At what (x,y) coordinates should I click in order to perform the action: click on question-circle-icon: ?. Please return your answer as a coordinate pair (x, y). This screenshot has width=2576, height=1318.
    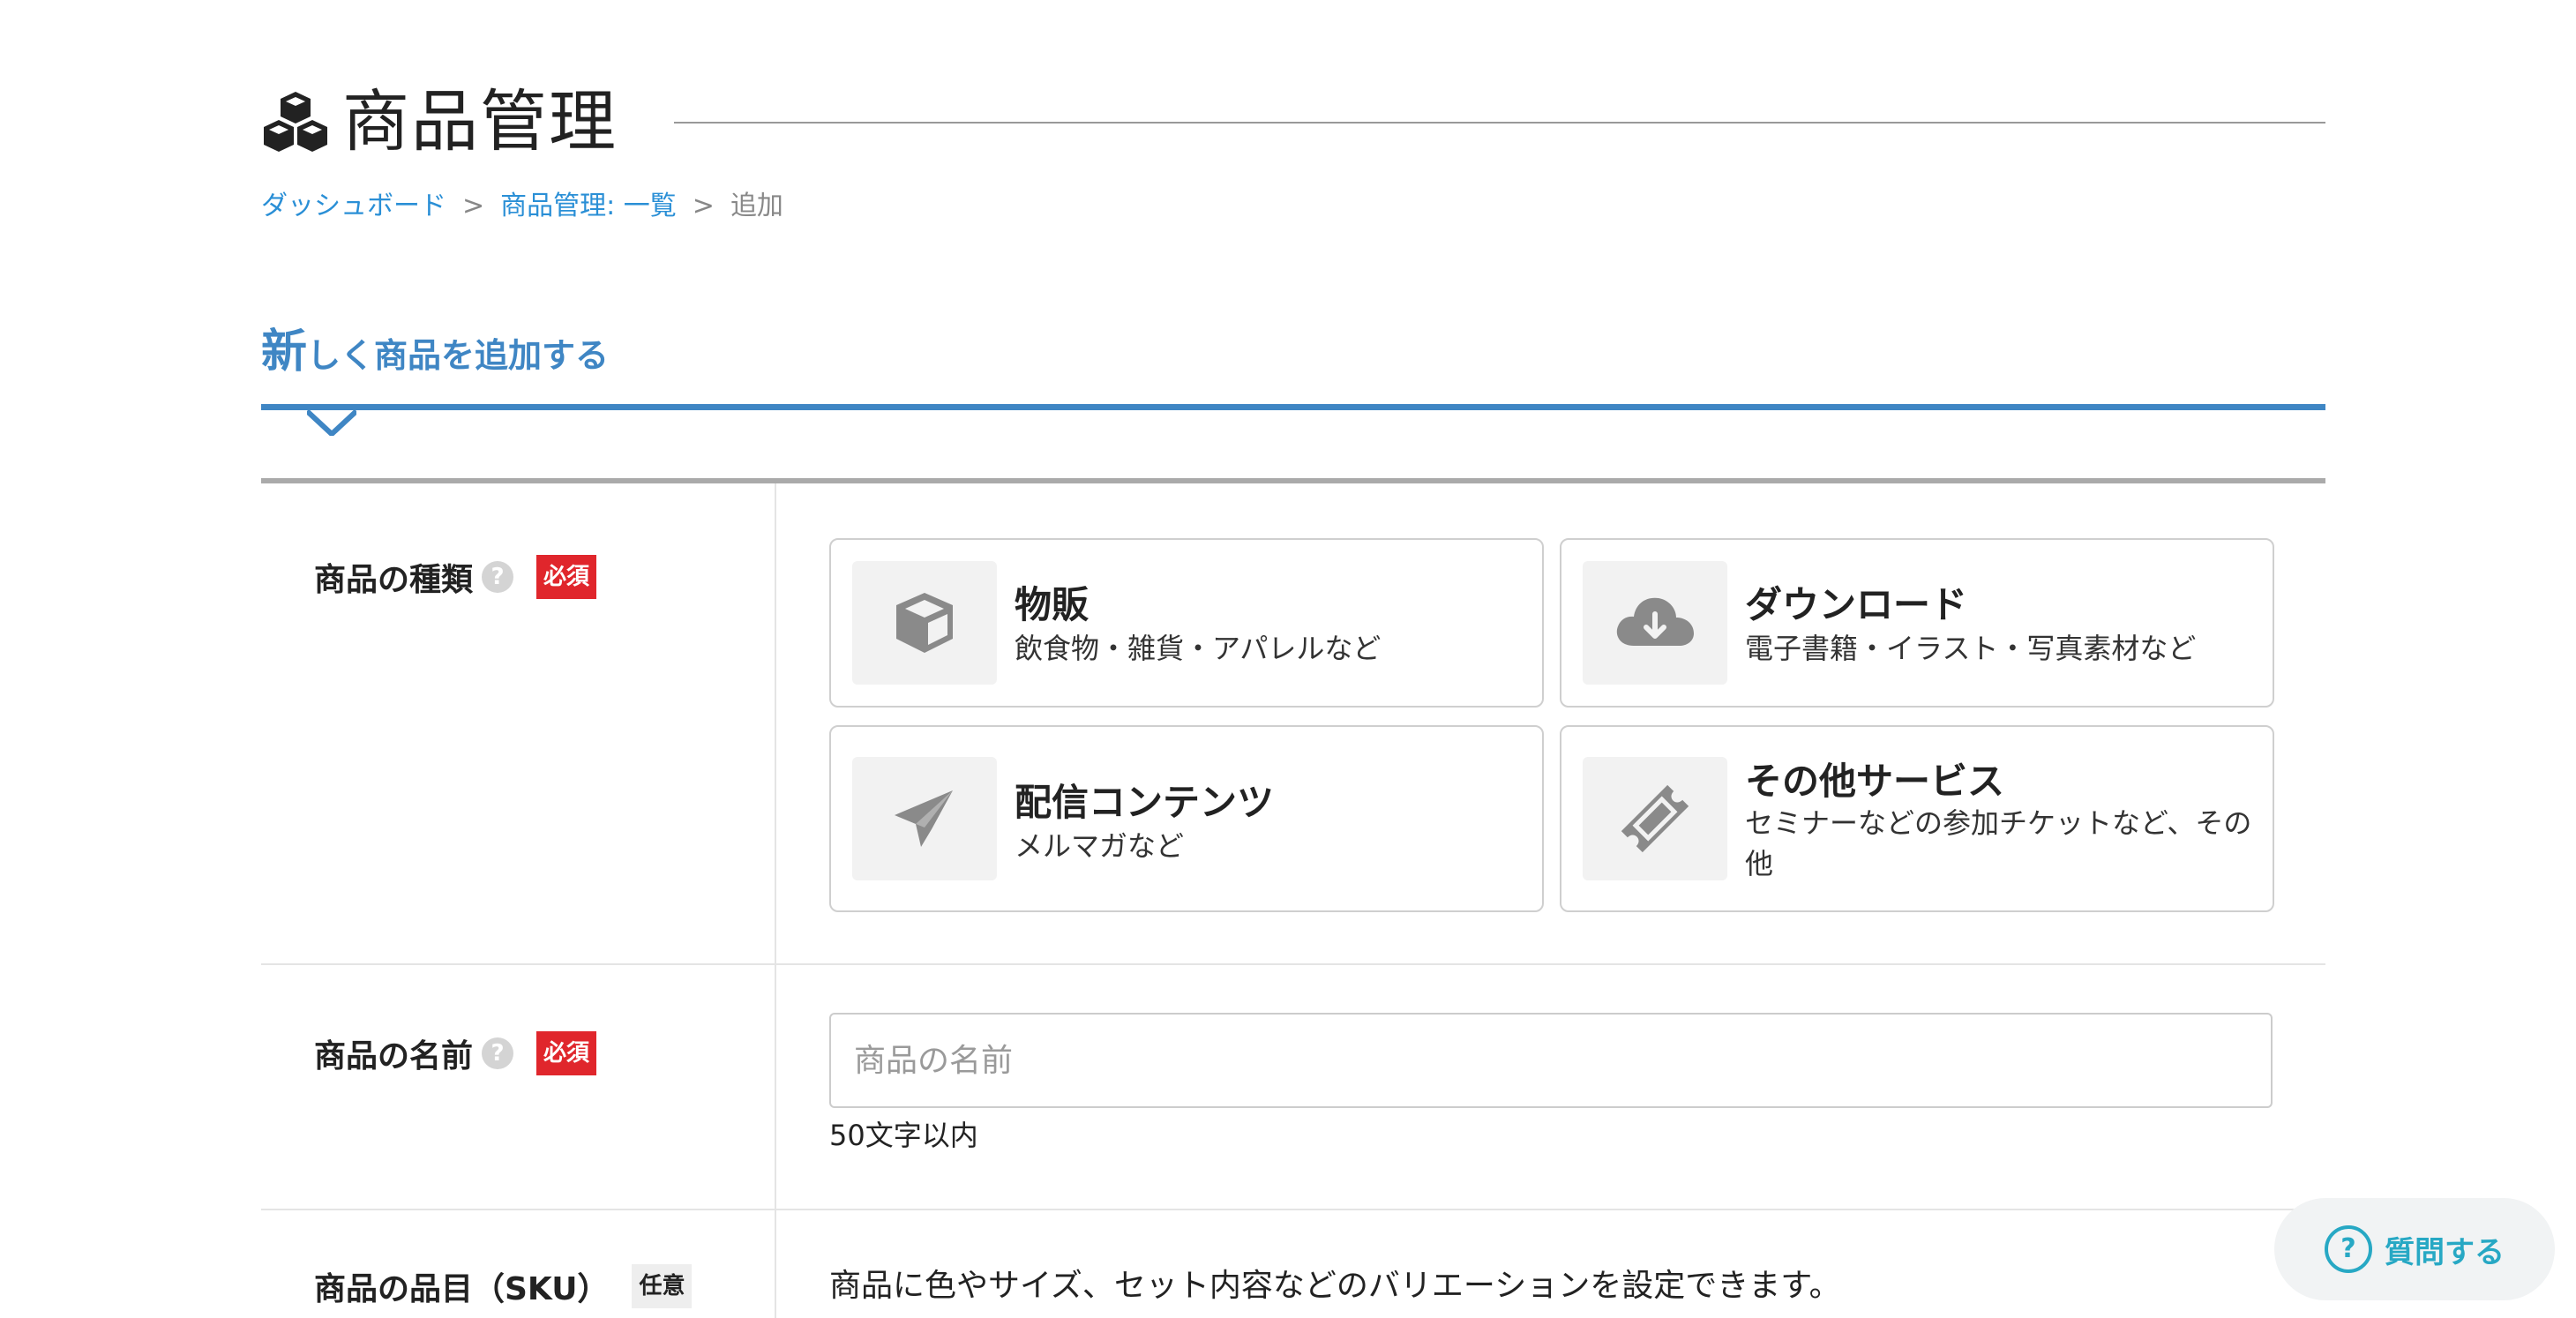
    Looking at the image, I should click on (2349, 1249).